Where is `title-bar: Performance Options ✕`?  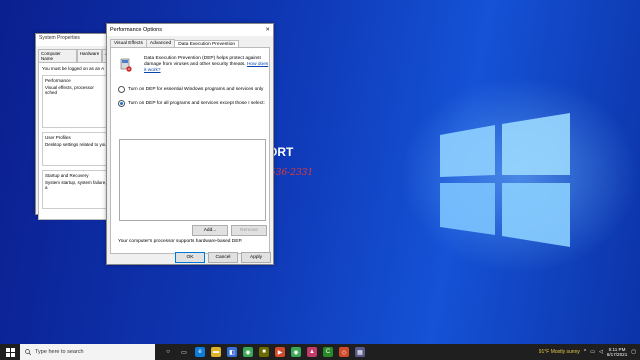
title-bar: Performance Options ✕ is located at coordinates (190, 30).